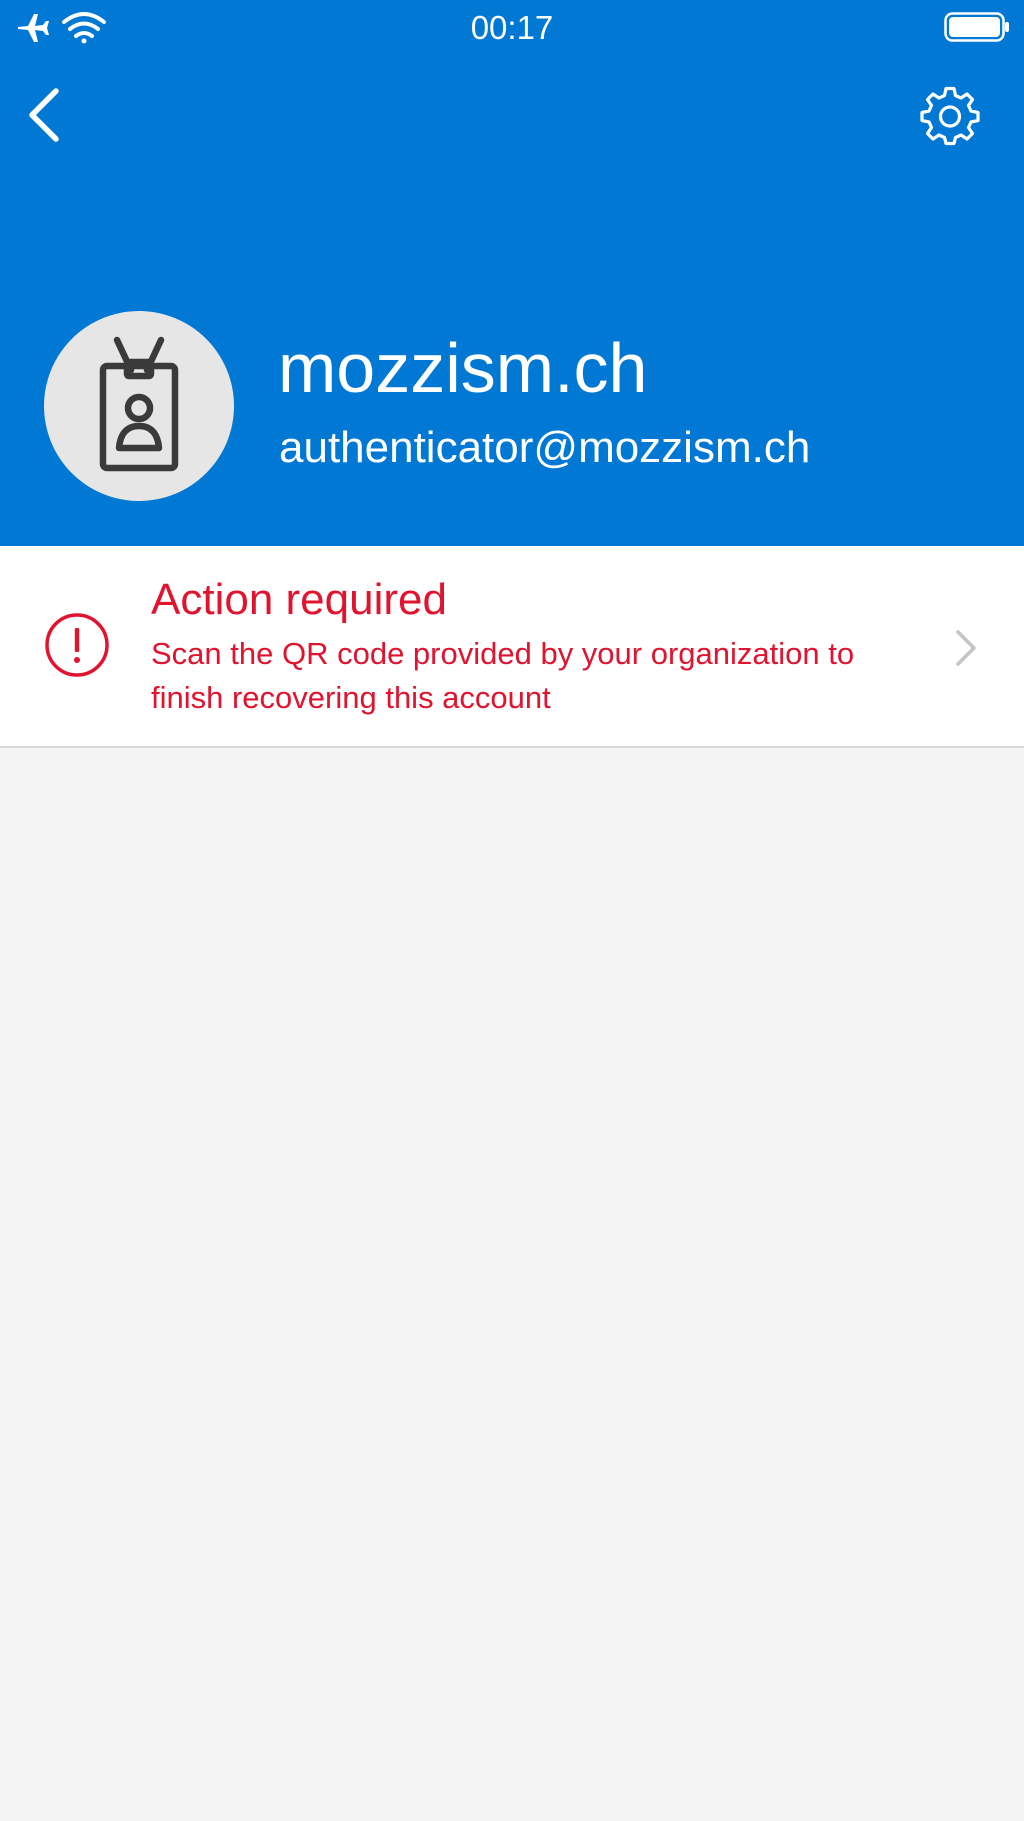 The height and width of the screenshot is (1821, 1024). I want to click on gear-icon, so click(950, 116).